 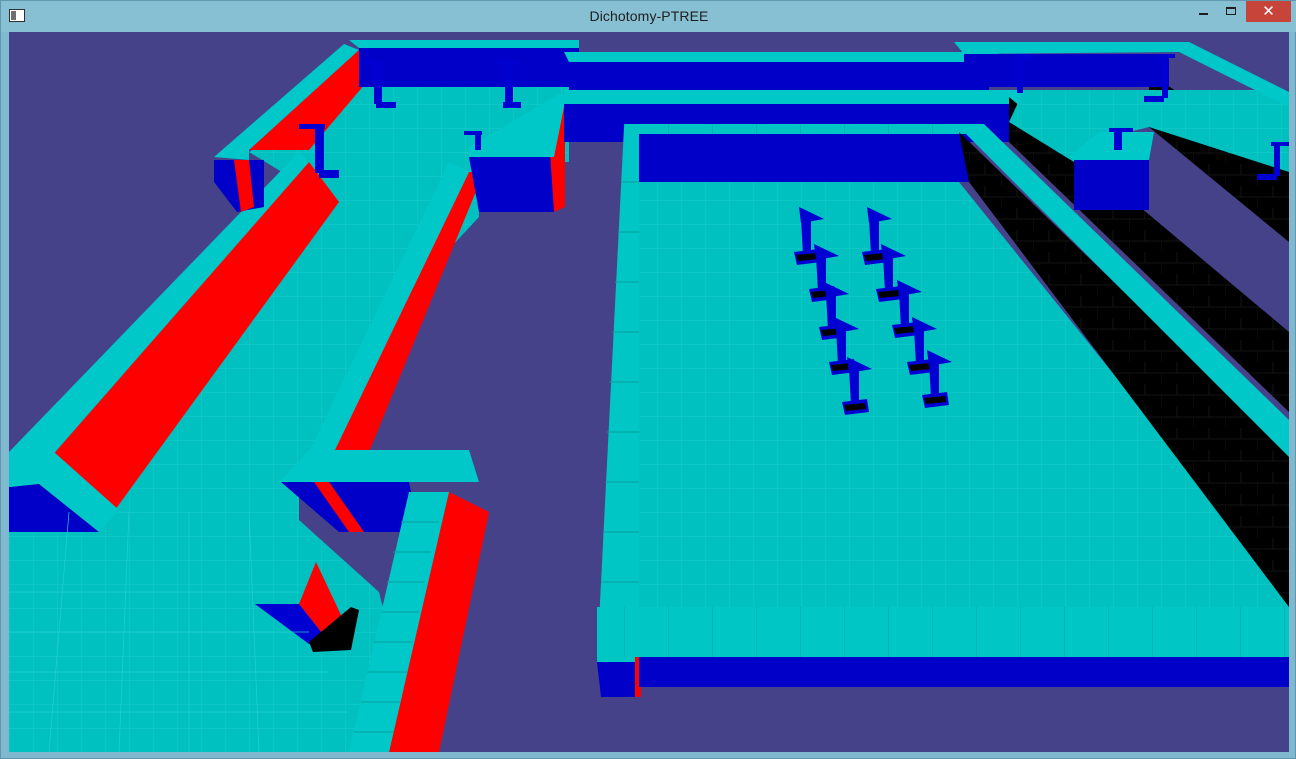 What do you see at coordinates (781, 57) in the screenshot?
I see `wall-top-back-center` at bounding box center [781, 57].